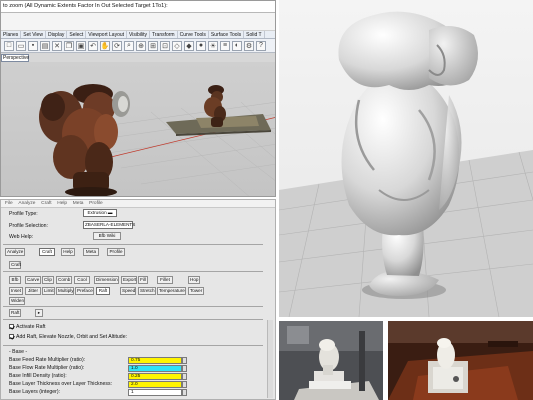 The width and height of the screenshot is (533, 400). Describe the element at coordinates (26, 204) in the screenshot. I see `menu-analyze: Analyze` at that location.